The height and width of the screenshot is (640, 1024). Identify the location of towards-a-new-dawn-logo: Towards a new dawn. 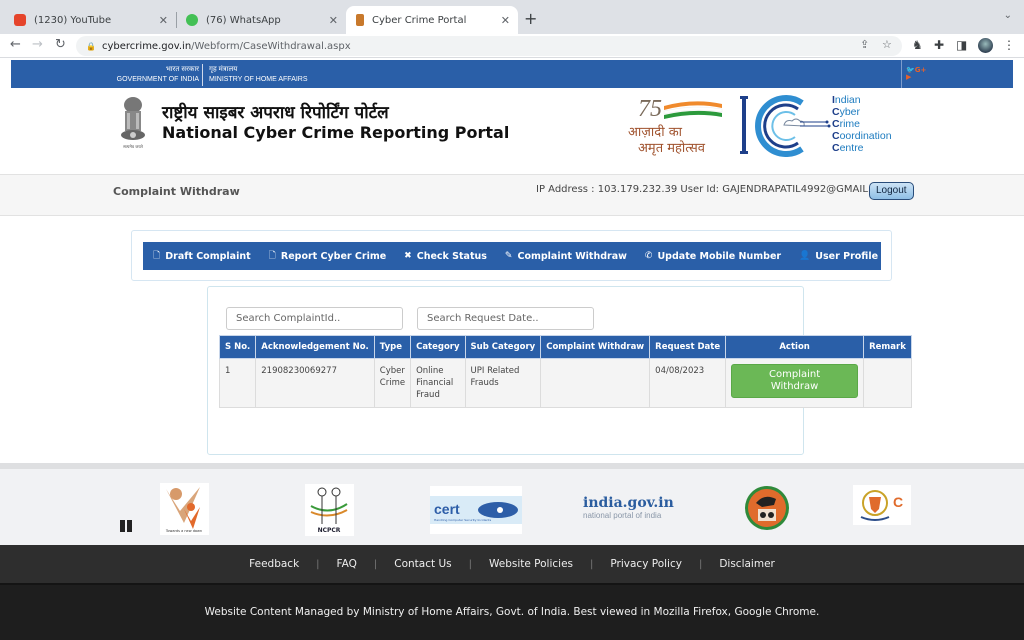
(184, 509).